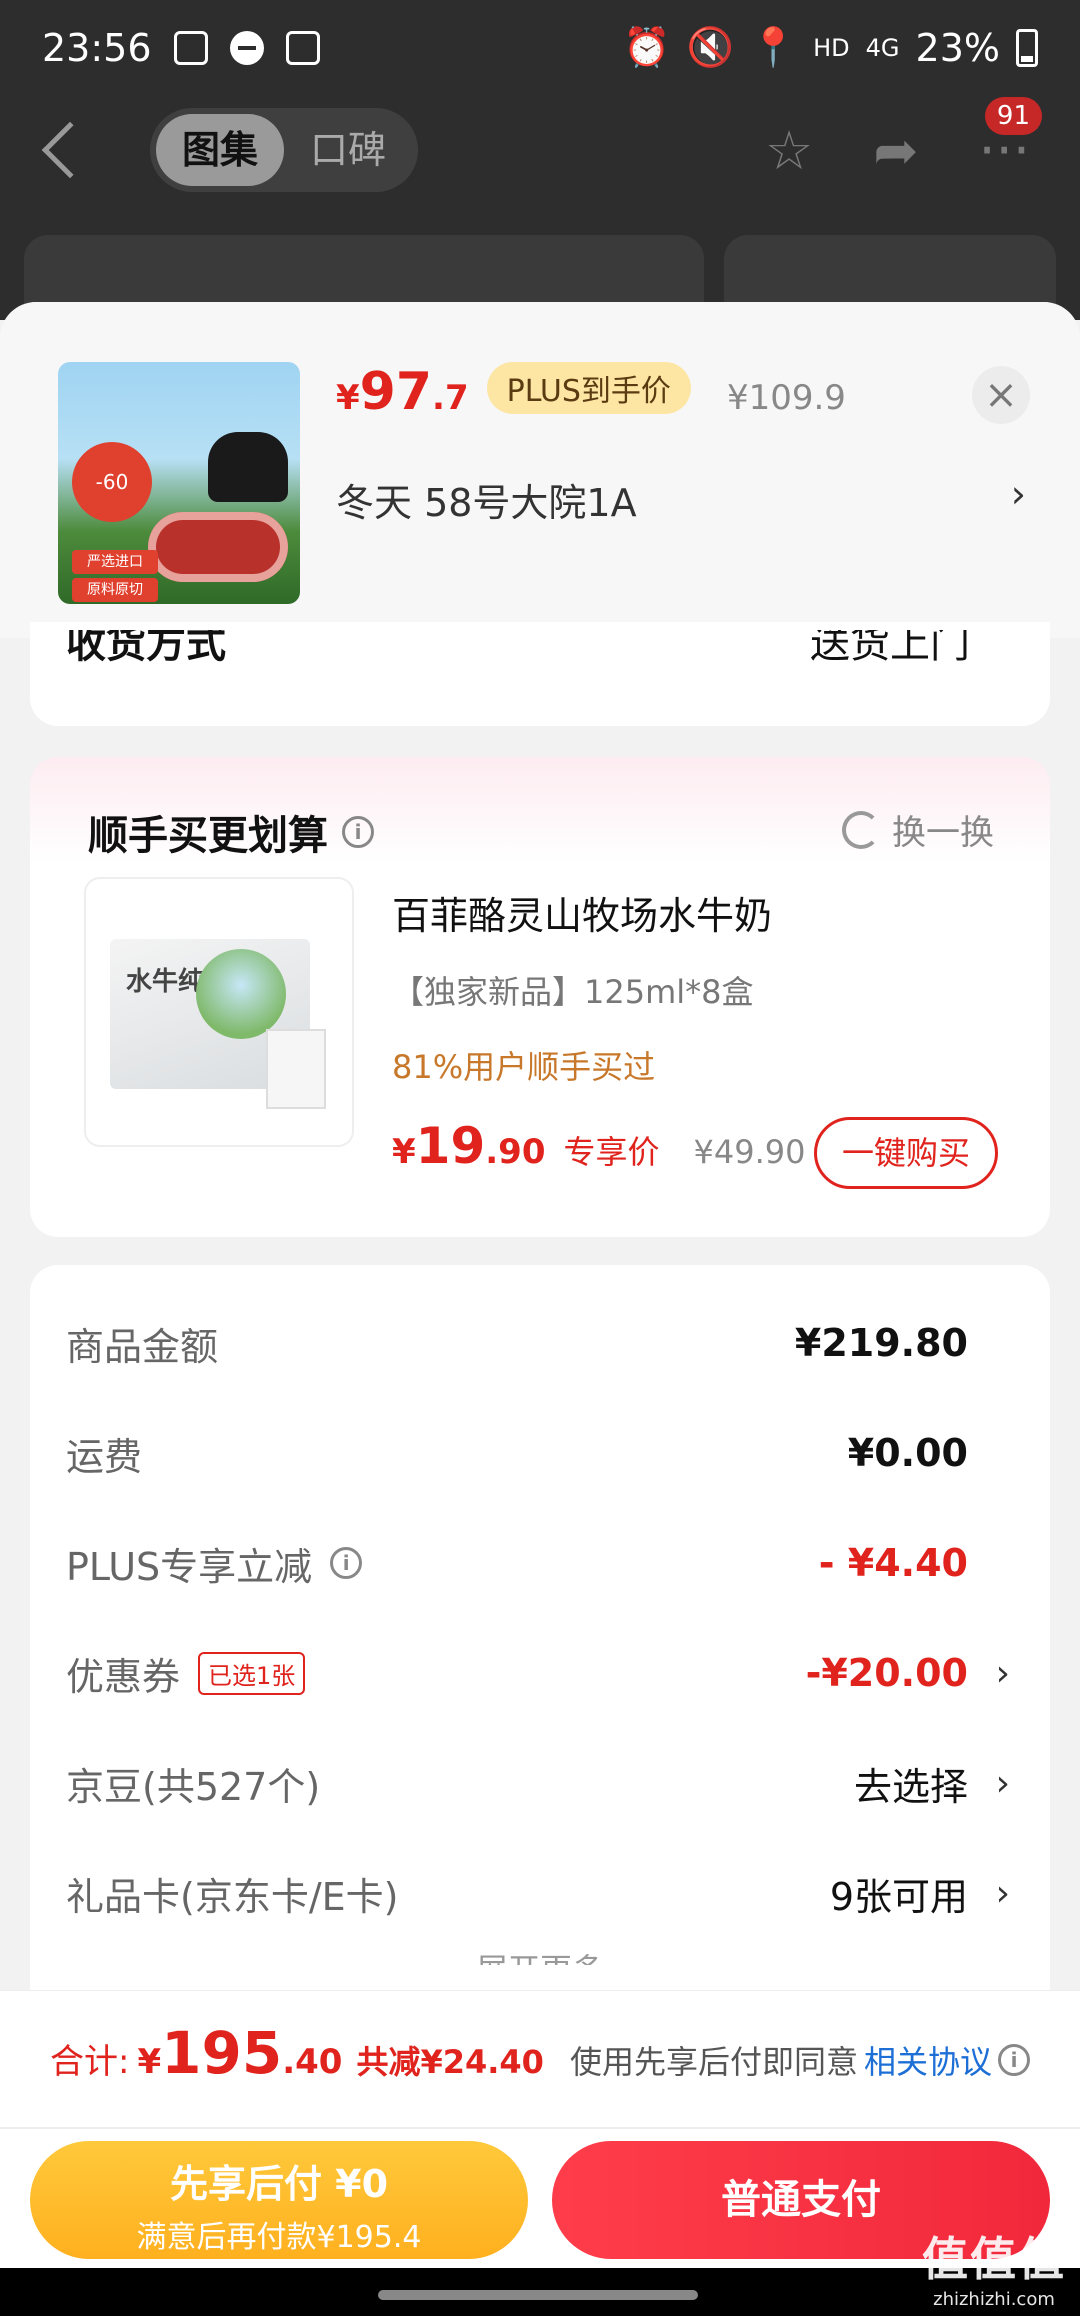  I want to click on tab-gallery: 图集, so click(220, 150).